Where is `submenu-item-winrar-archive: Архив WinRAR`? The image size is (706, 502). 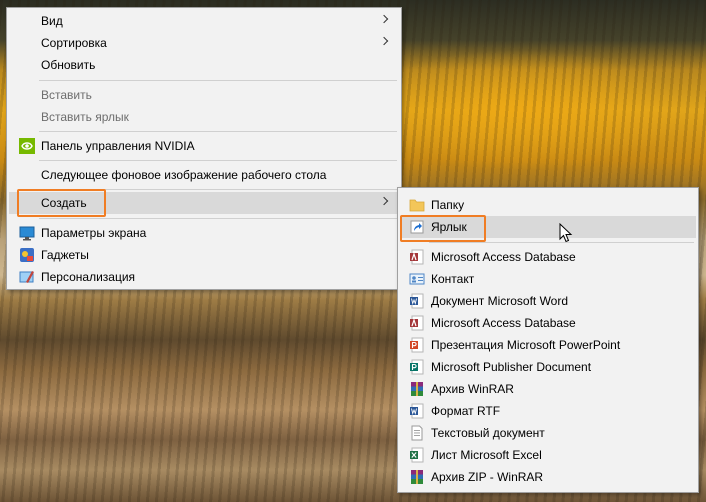
submenu-item-winrar-archive: Архив WinRAR is located at coordinates (548, 389).